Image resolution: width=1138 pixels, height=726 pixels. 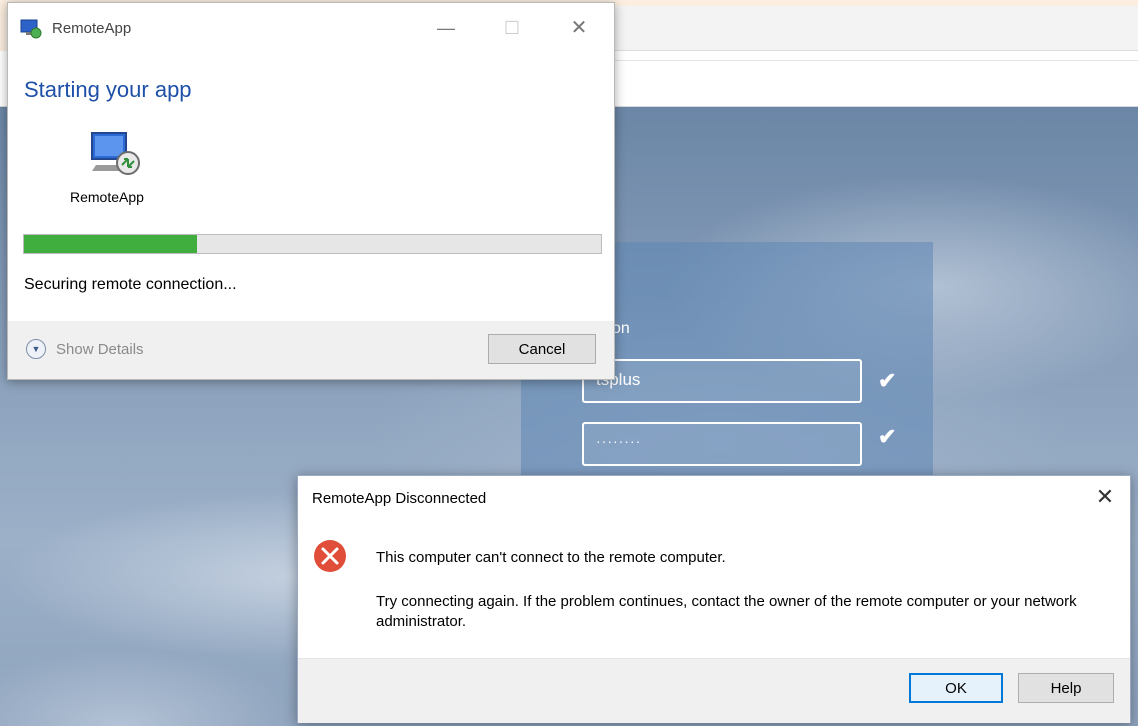 What do you see at coordinates (311, 28) in the screenshot?
I see `dialog-titlebar: RemoteApp — ☐ ✕` at bounding box center [311, 28].